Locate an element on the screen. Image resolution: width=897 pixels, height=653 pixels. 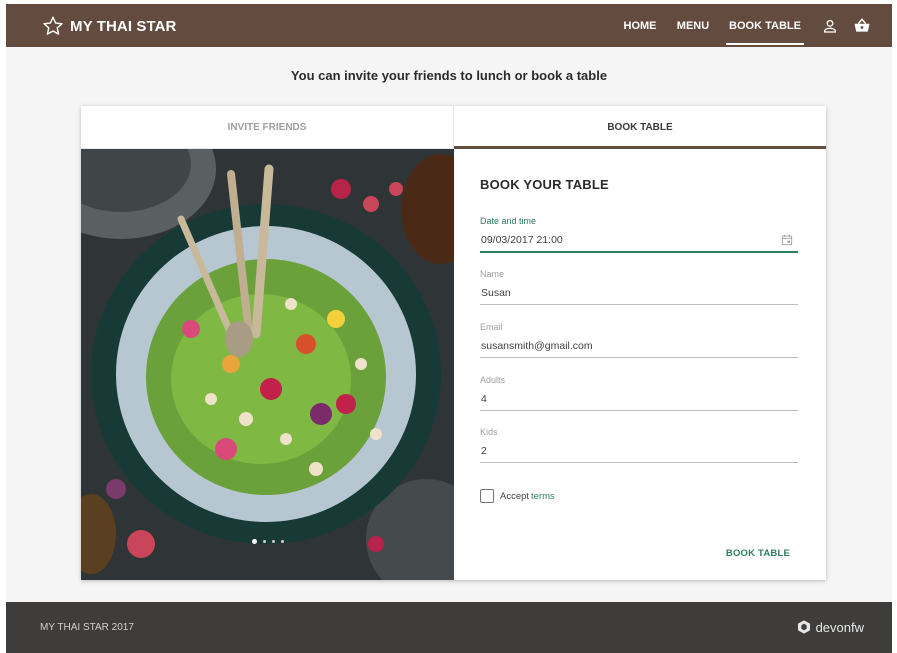
form-title: BOOK YOUR TABLE is located at coordinates (544, 184).